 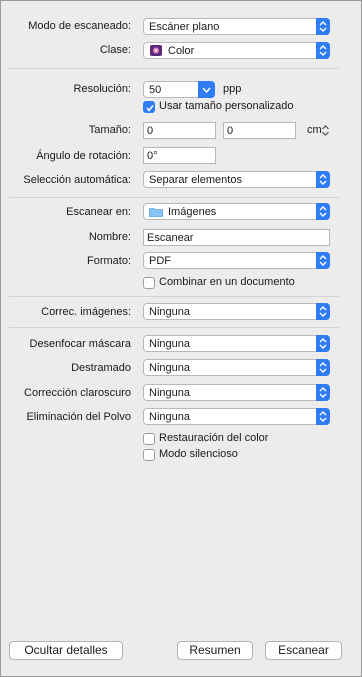 What do you see at coordinates (236, 50) in the screenshot?
I see `type-popup: Color` at bounding box center [236, 50].